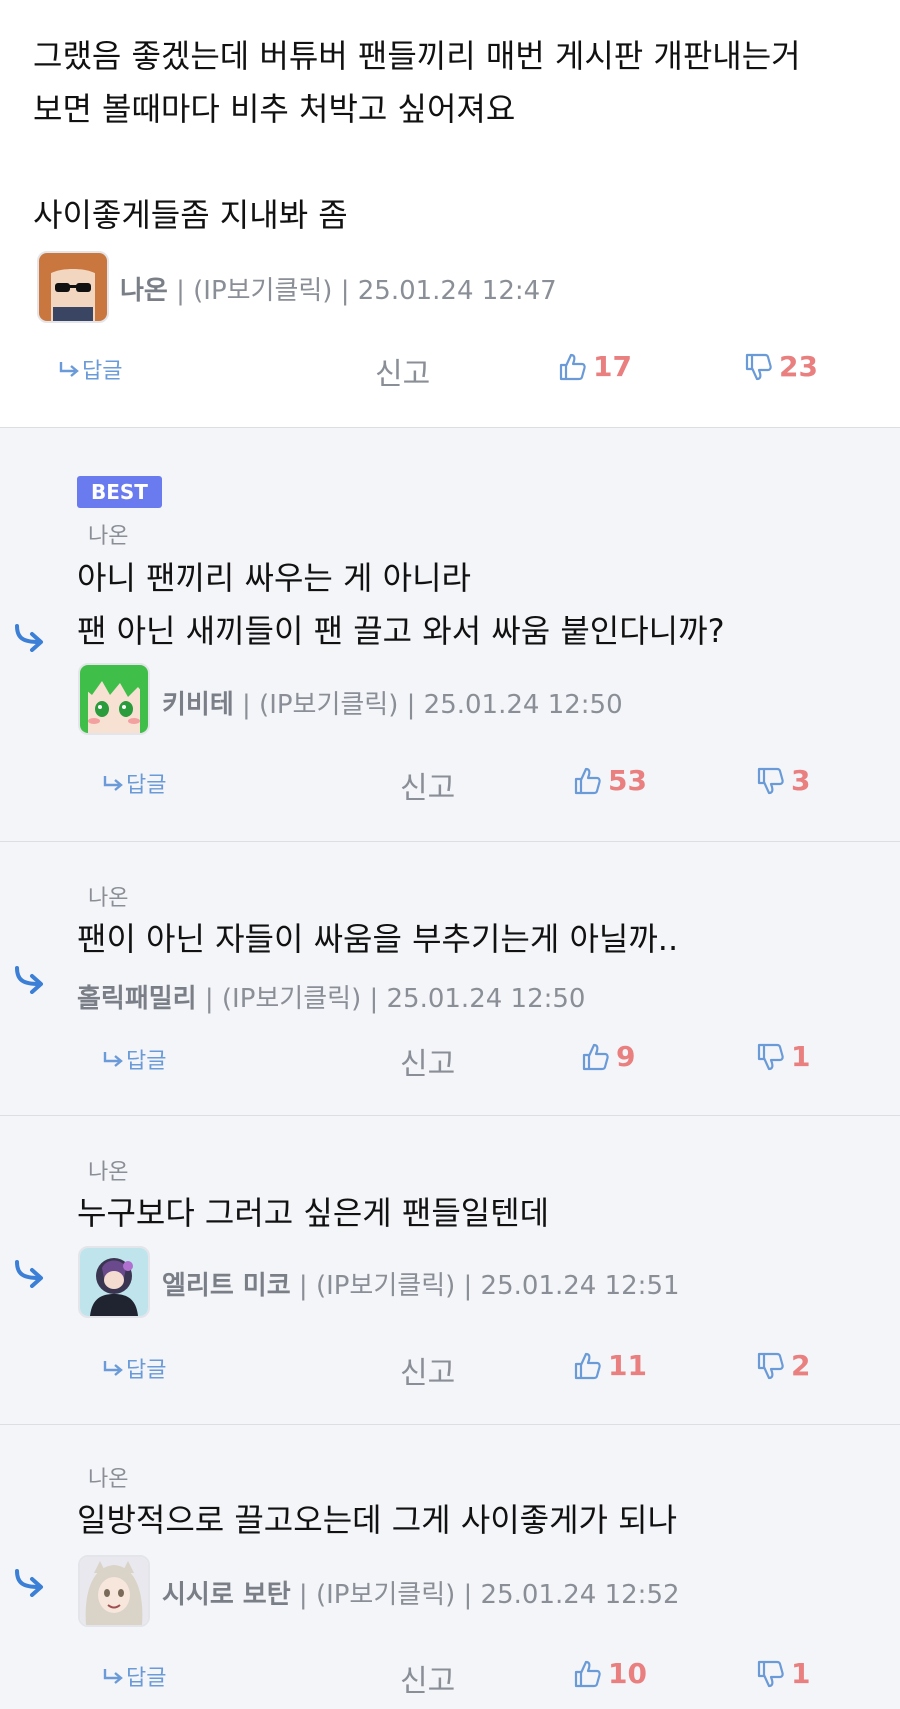  What do you see at coordinates (144, 291) in the screenshot?
I see `author-nickname: 나온` at bounding box center [144, 291].